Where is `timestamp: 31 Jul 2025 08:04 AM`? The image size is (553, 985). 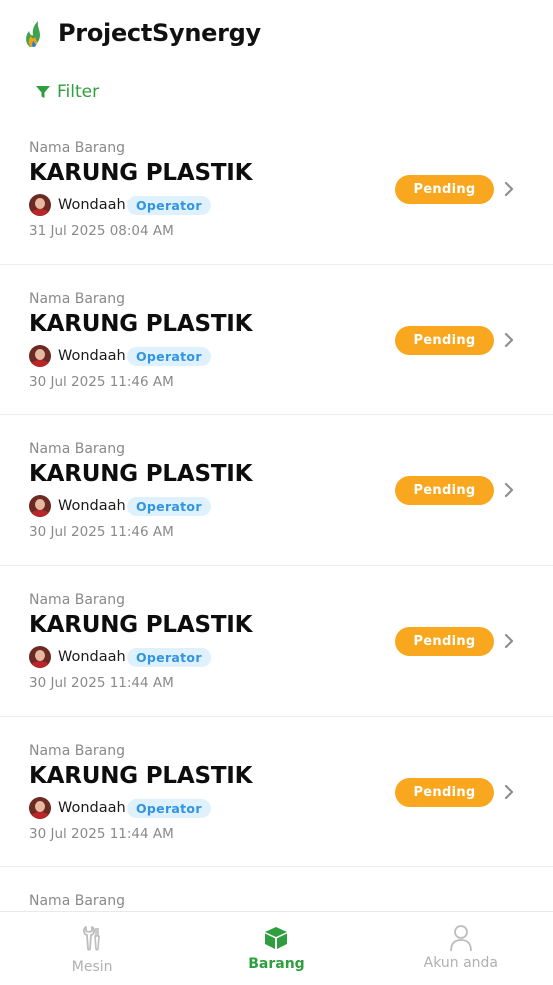
timestamp: 31 Jul 2025 08:04 AM is located at coordinates (101, 231).